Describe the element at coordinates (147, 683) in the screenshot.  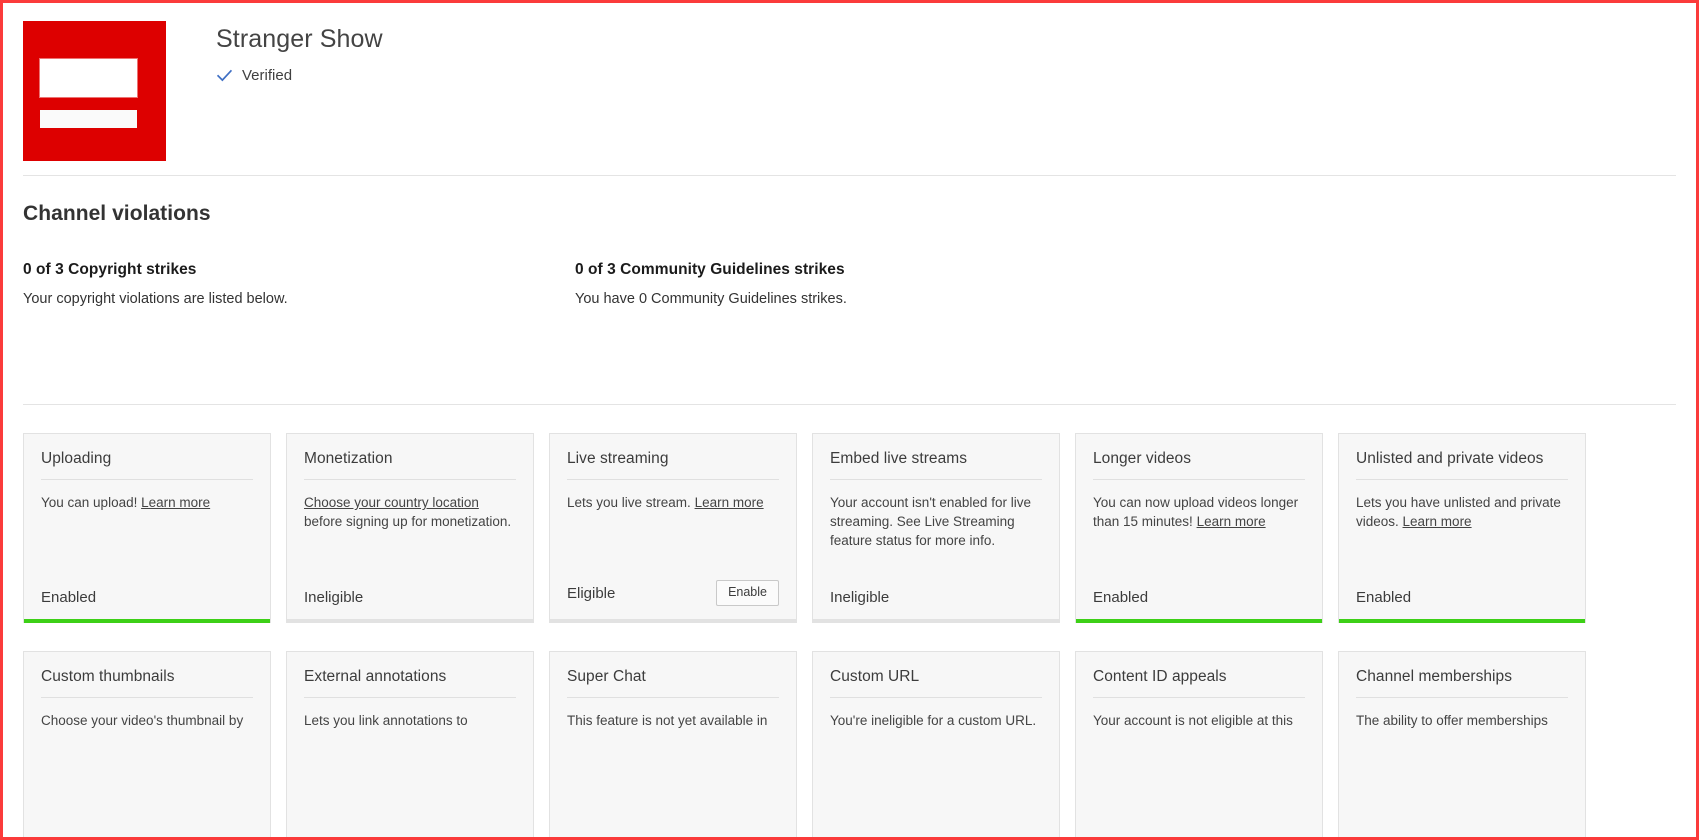
I see `card-title: Custom thumbnails` at that location.